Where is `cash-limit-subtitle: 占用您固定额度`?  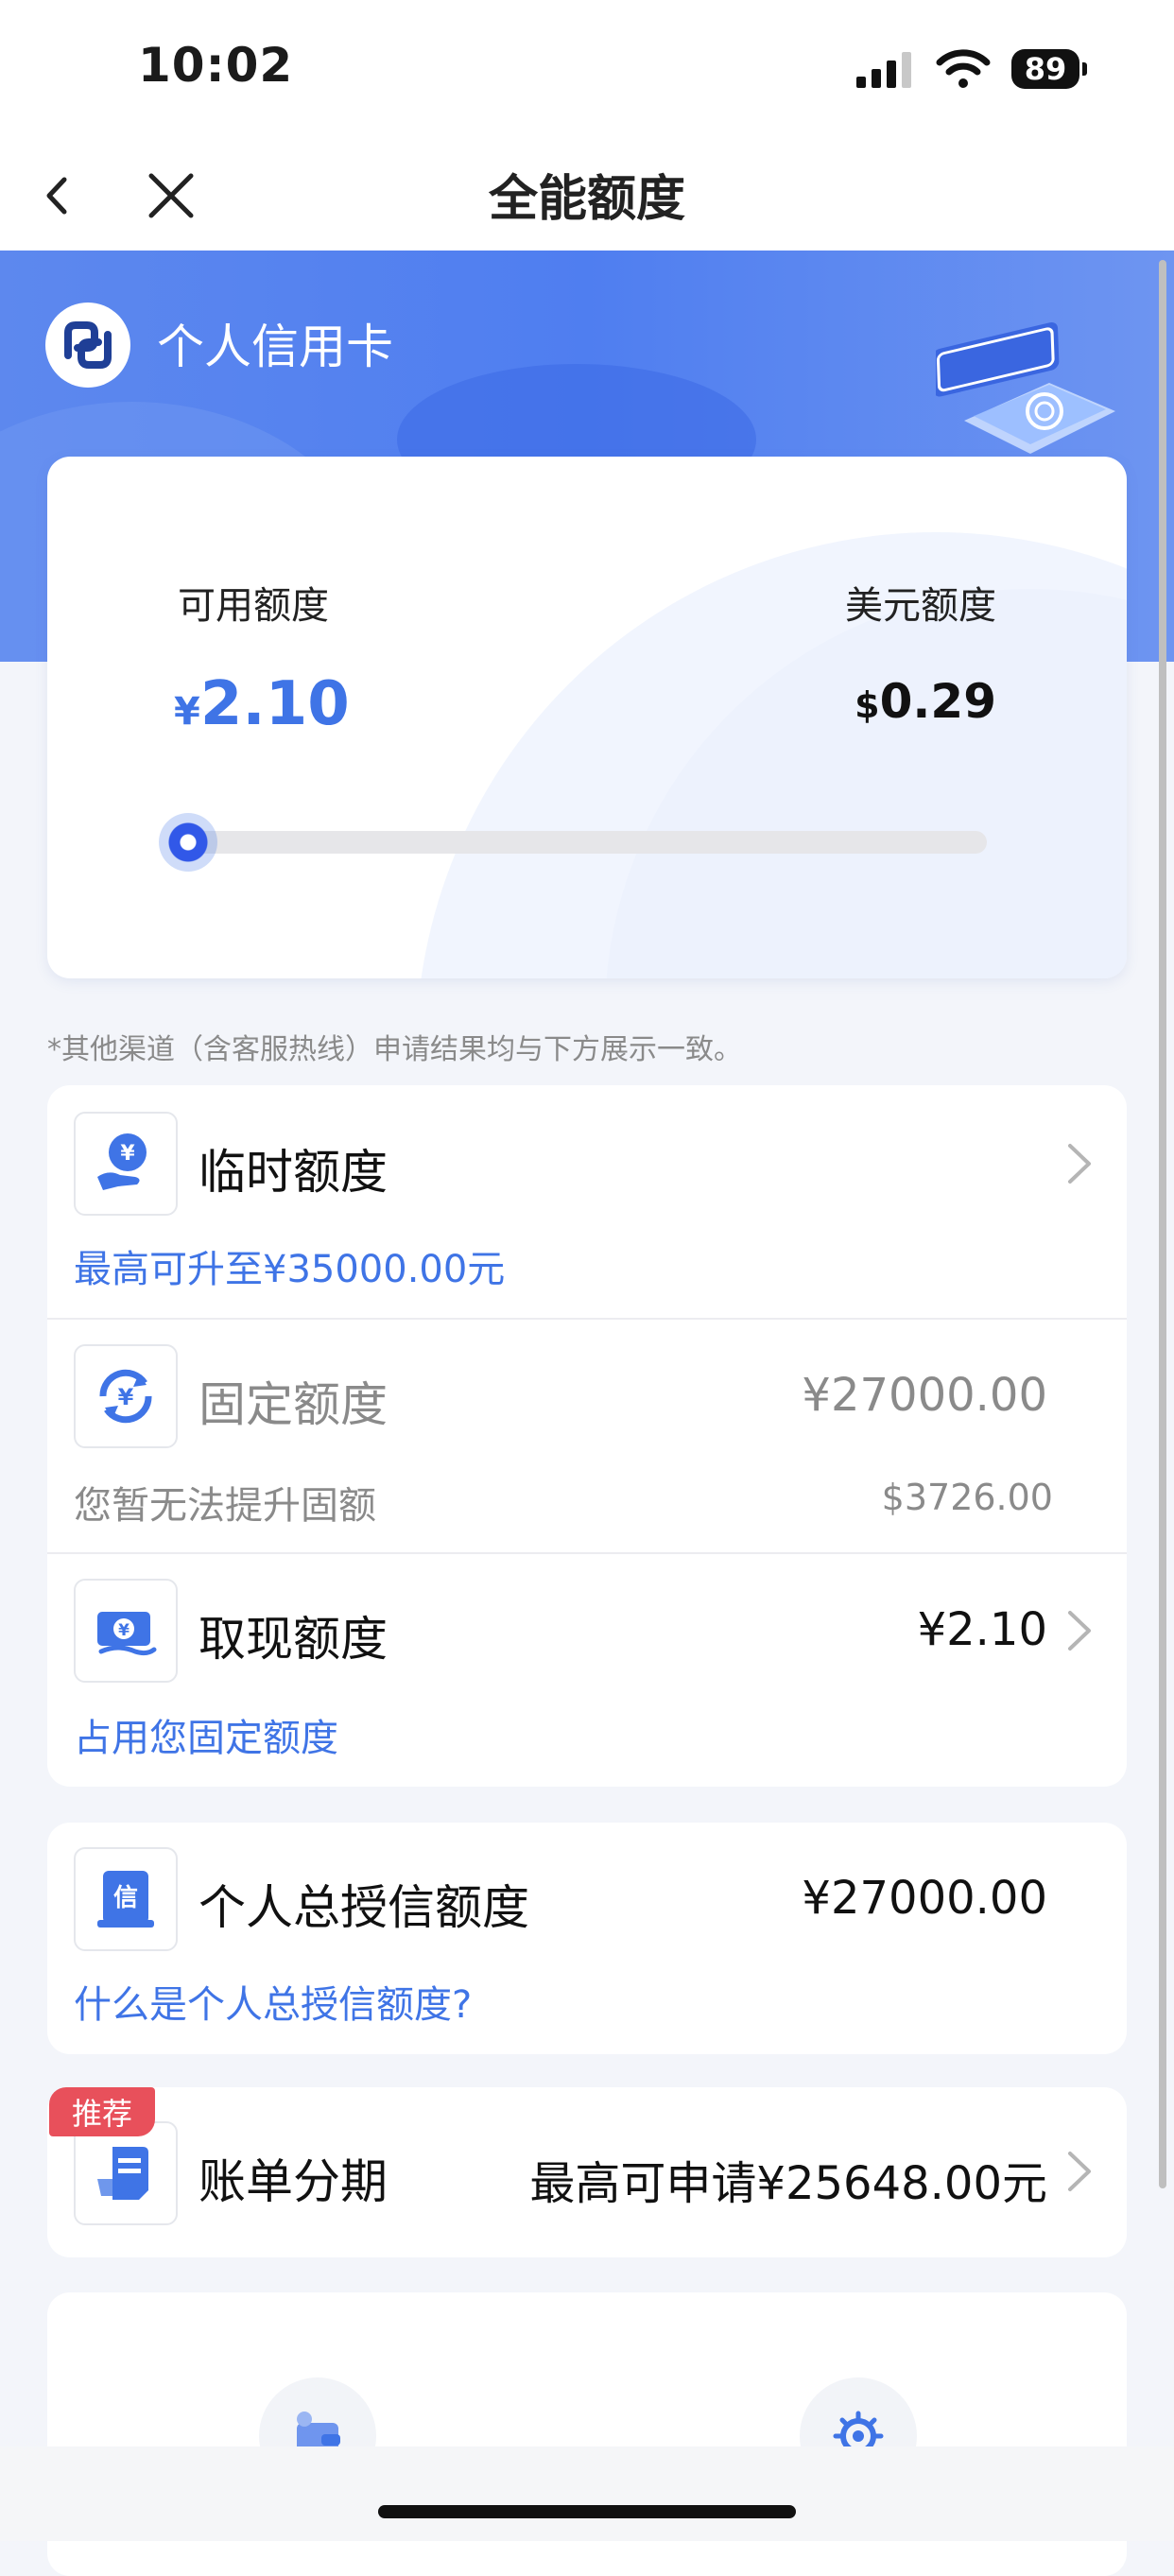 cash-limit-subtitle: 占用您固定额度 is located at coordinates (206, 1738).